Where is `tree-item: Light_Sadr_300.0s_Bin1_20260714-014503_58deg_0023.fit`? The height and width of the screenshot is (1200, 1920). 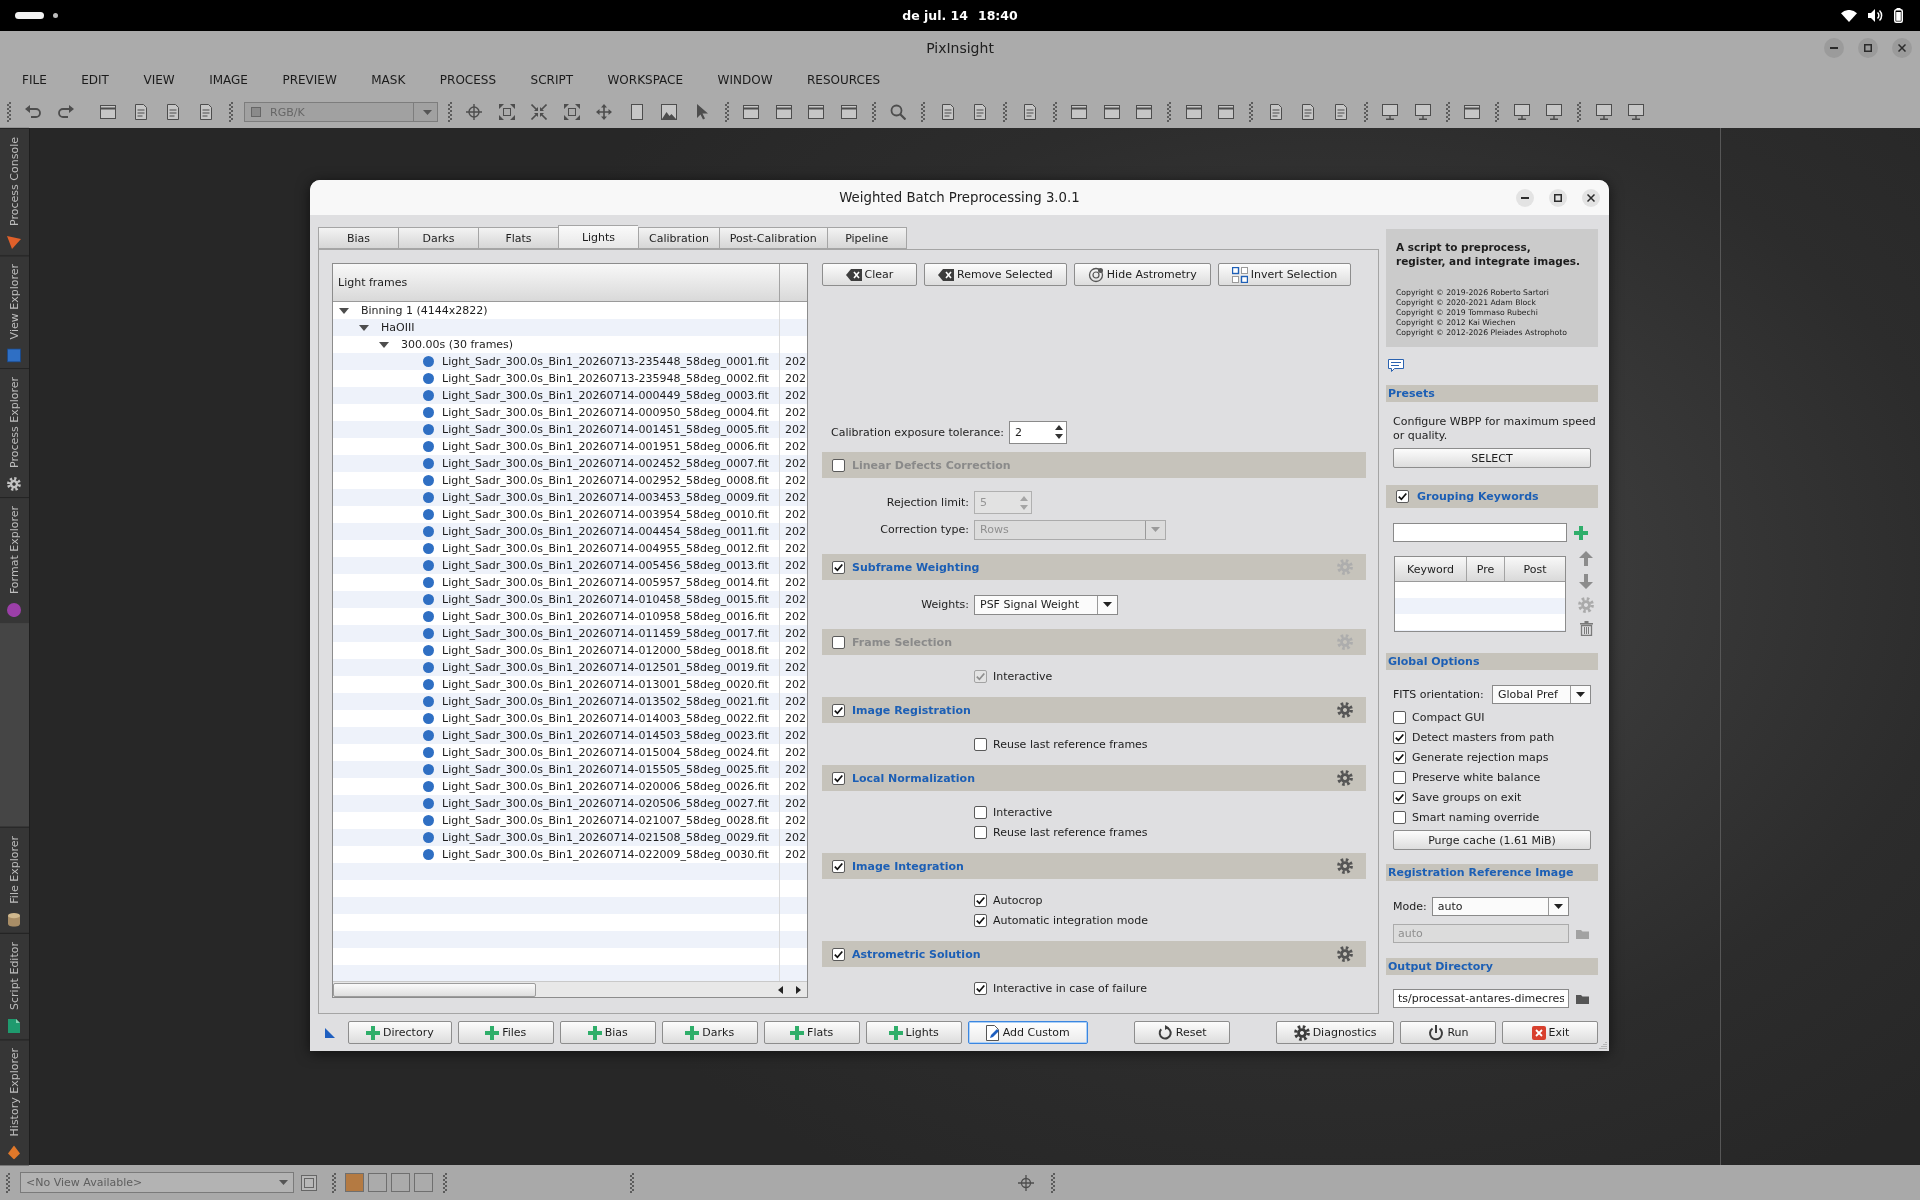
tree-item: Light_Sadr_300.0s_Bin1_20260714-014503_58deg_0023.fit is located at coordinates (605, 735).